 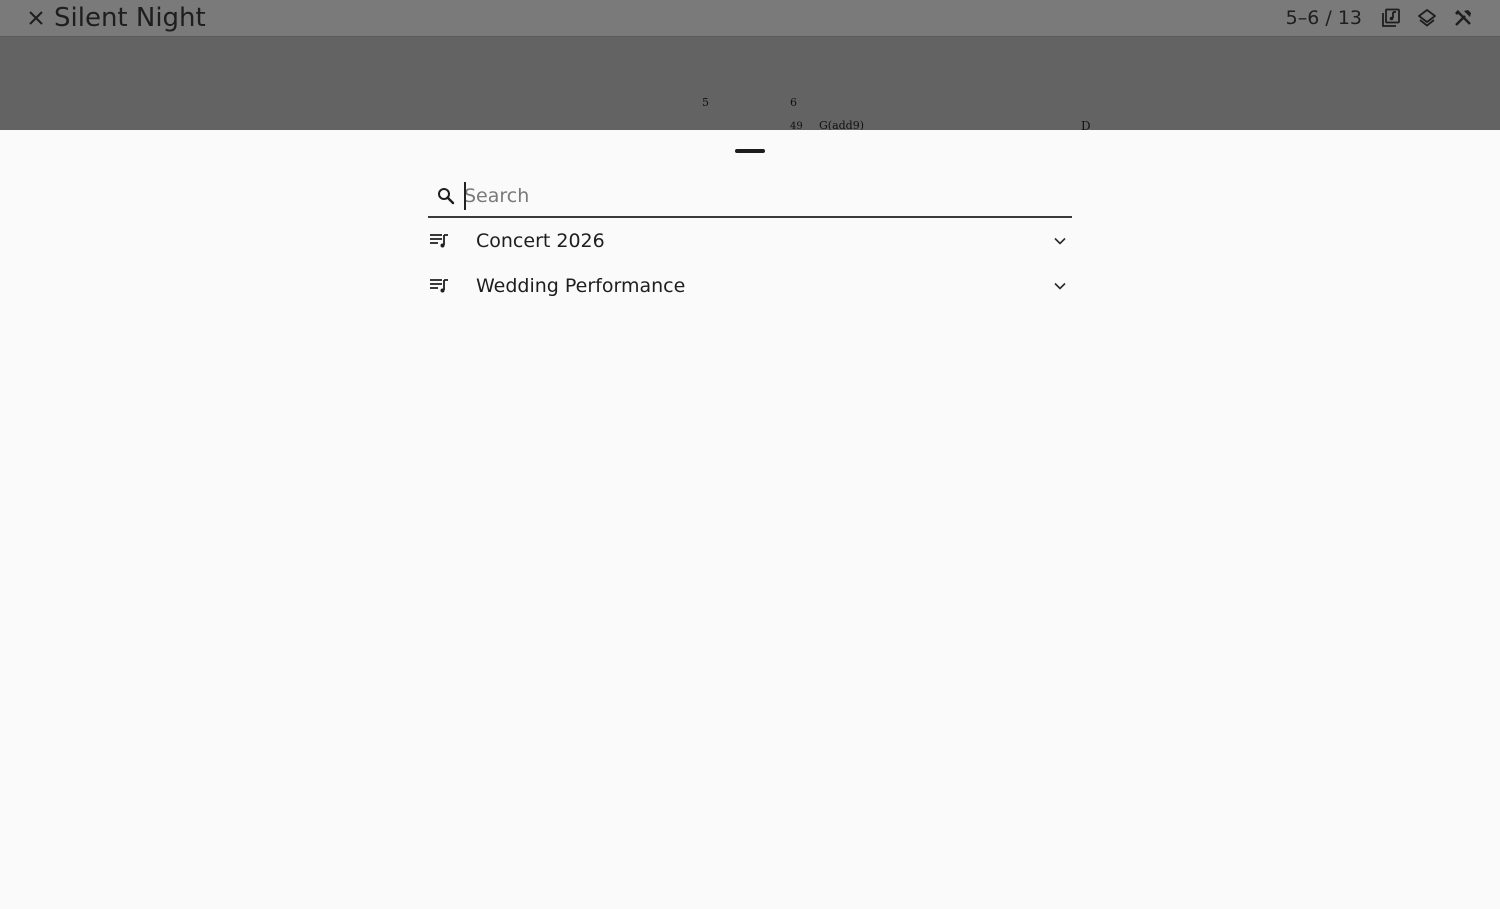 What do you see at coordinates (705, 102) in the screenshot?
I see `measure-number: 5` at bounding box center [705, 102].